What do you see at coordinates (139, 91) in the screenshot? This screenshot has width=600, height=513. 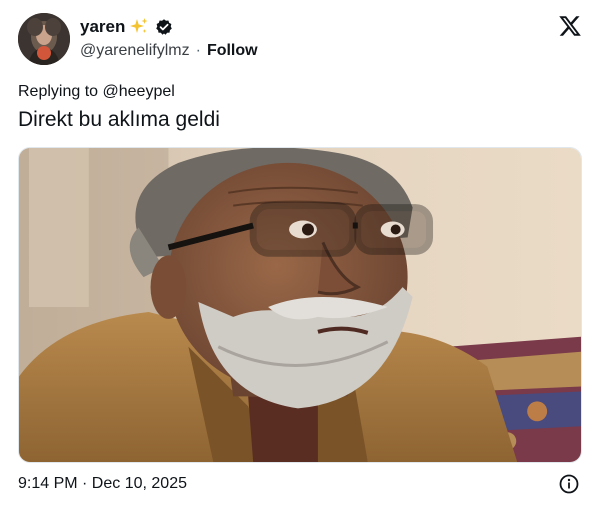 I see `reply-to-handle: @heeypel` at bounding box center [139, 91].